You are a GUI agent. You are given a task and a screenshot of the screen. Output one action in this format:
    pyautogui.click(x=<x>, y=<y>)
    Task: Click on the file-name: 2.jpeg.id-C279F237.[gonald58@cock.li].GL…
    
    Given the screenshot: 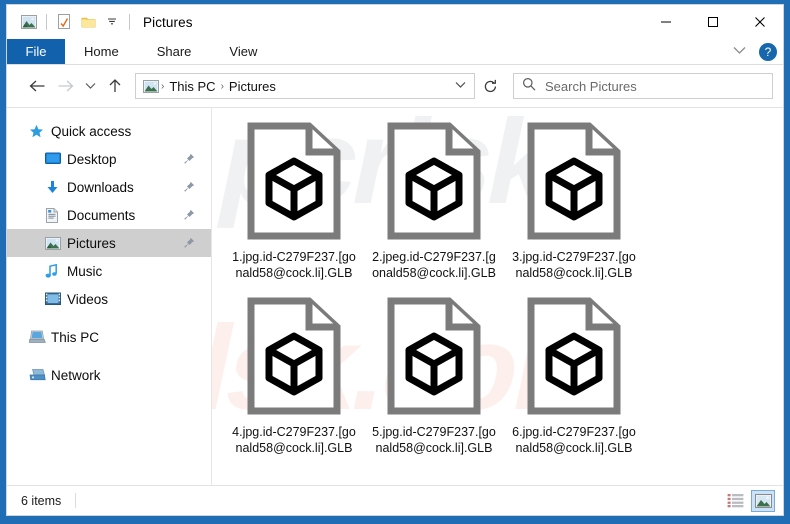 What is the action you would take?
    pyautogui.click(x=434, y=265)
    